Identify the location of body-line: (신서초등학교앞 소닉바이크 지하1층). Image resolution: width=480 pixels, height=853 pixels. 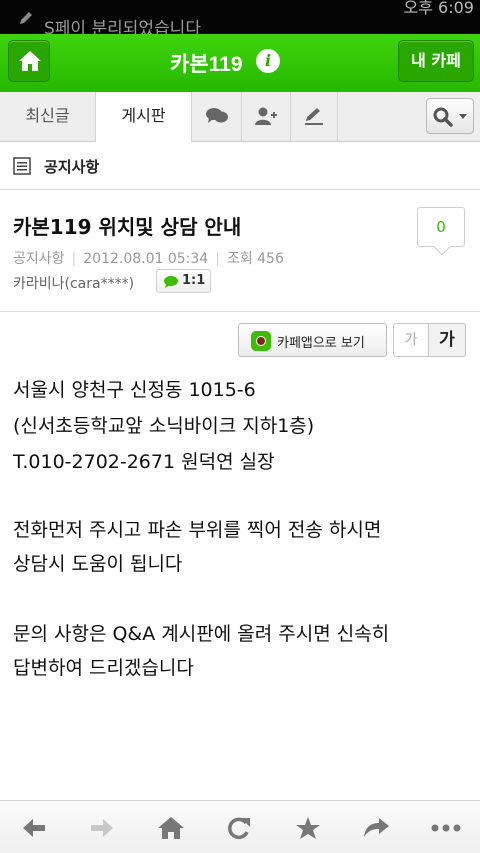
(164, 426).